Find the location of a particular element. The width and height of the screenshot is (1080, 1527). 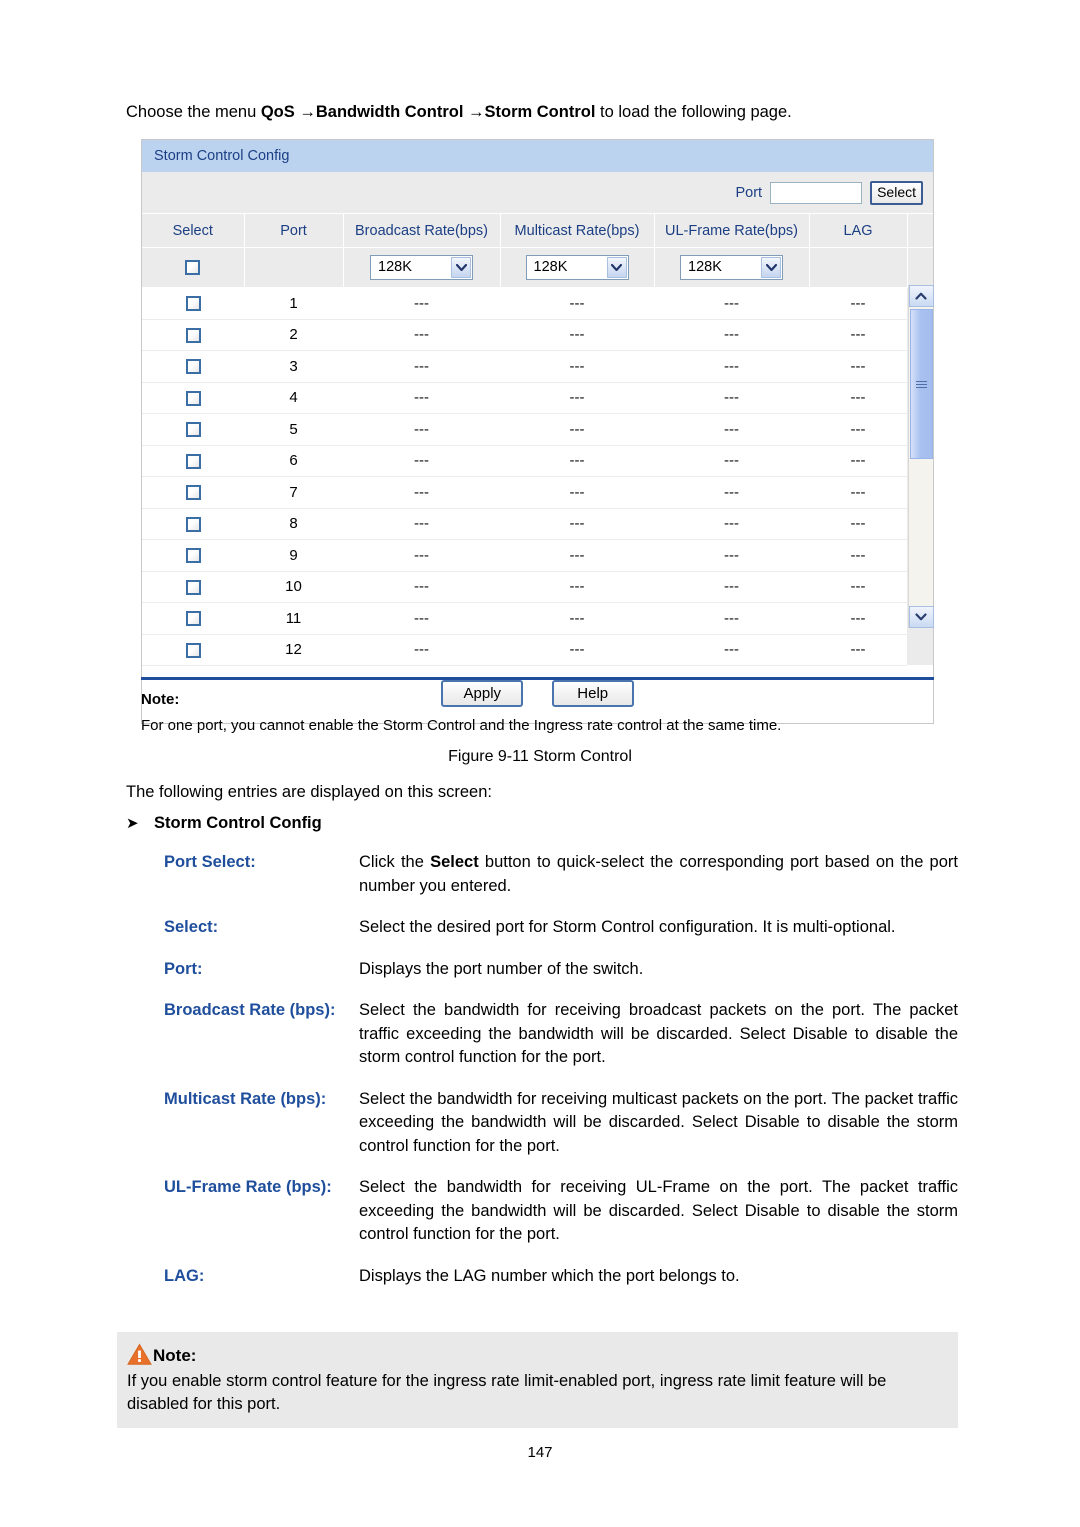

warning-triangle-icon is located at coordinates (139, 1354).